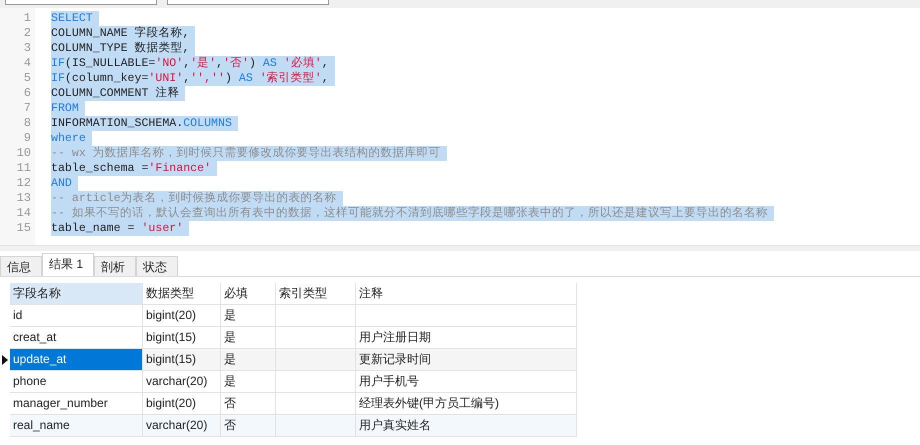  What do you see at coordinates (466, 382) in the screenshot?
I see `table-cell: 用户手机号` at bounding box center [466, 382].